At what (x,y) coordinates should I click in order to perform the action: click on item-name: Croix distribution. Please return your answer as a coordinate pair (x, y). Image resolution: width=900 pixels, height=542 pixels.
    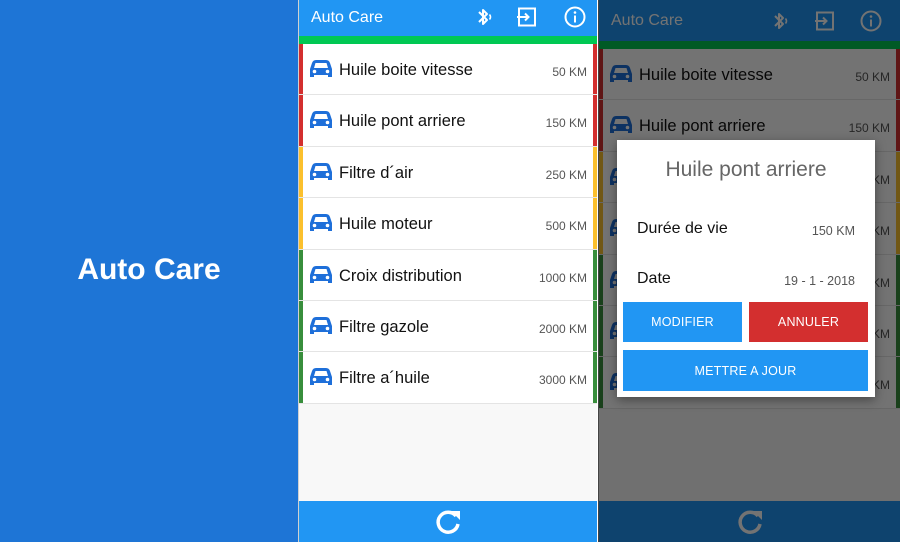
    Looking at the image, I should click on (400, 275).